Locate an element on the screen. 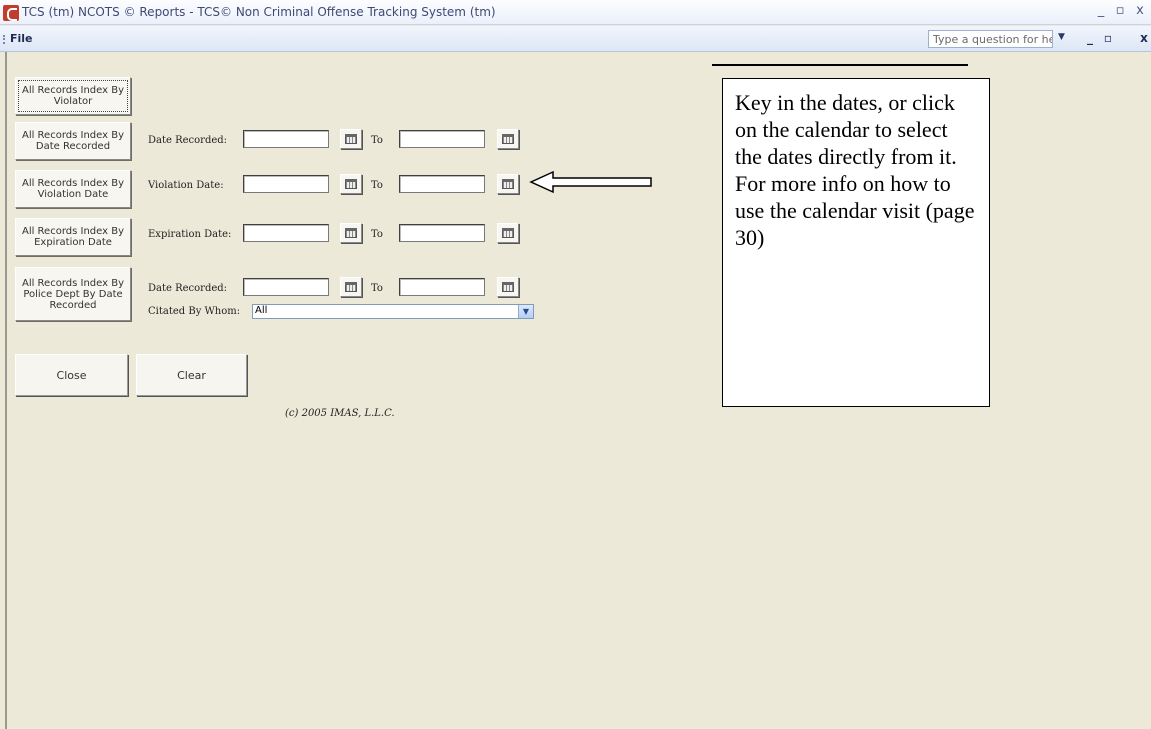  citated-by-select: All ▼ is located at coordinates (393, 311).